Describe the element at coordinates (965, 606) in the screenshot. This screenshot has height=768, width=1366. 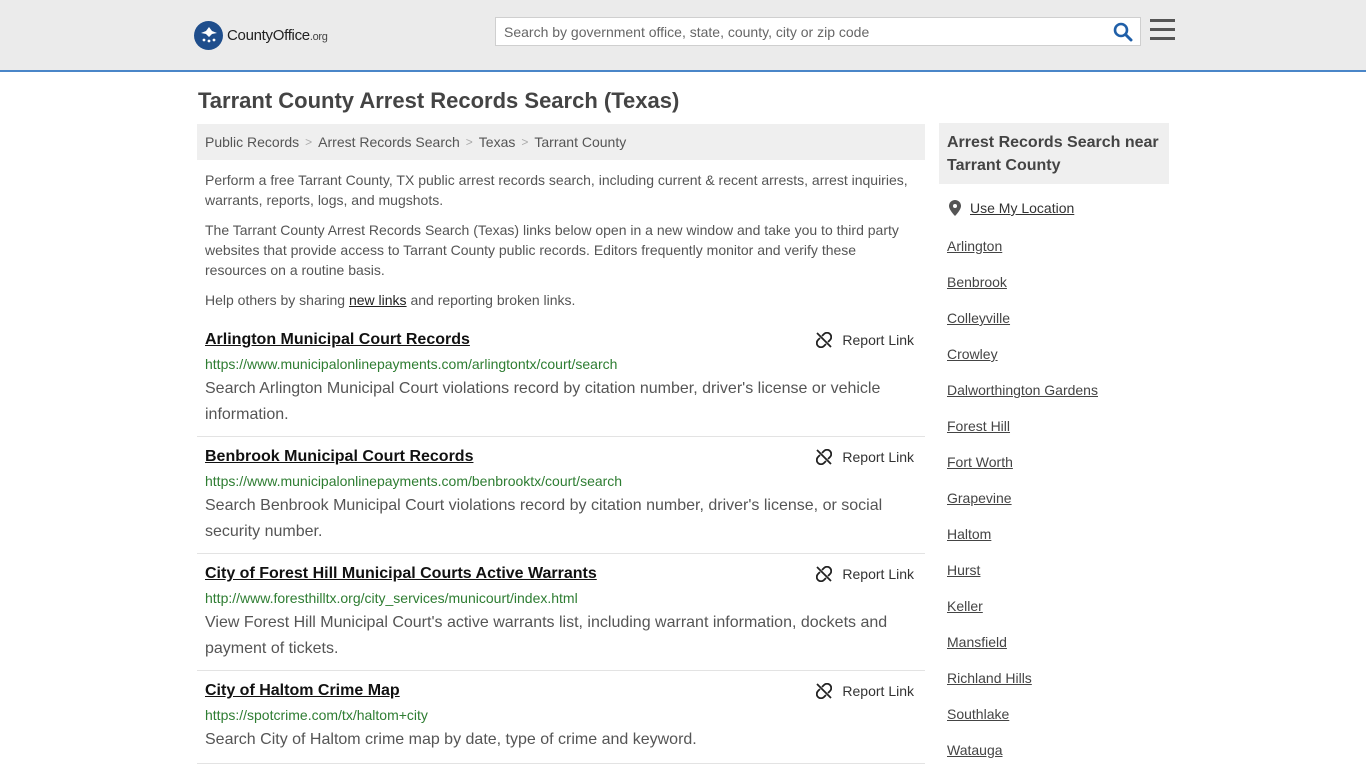
I see `city-link-keller: Keller` at that location.